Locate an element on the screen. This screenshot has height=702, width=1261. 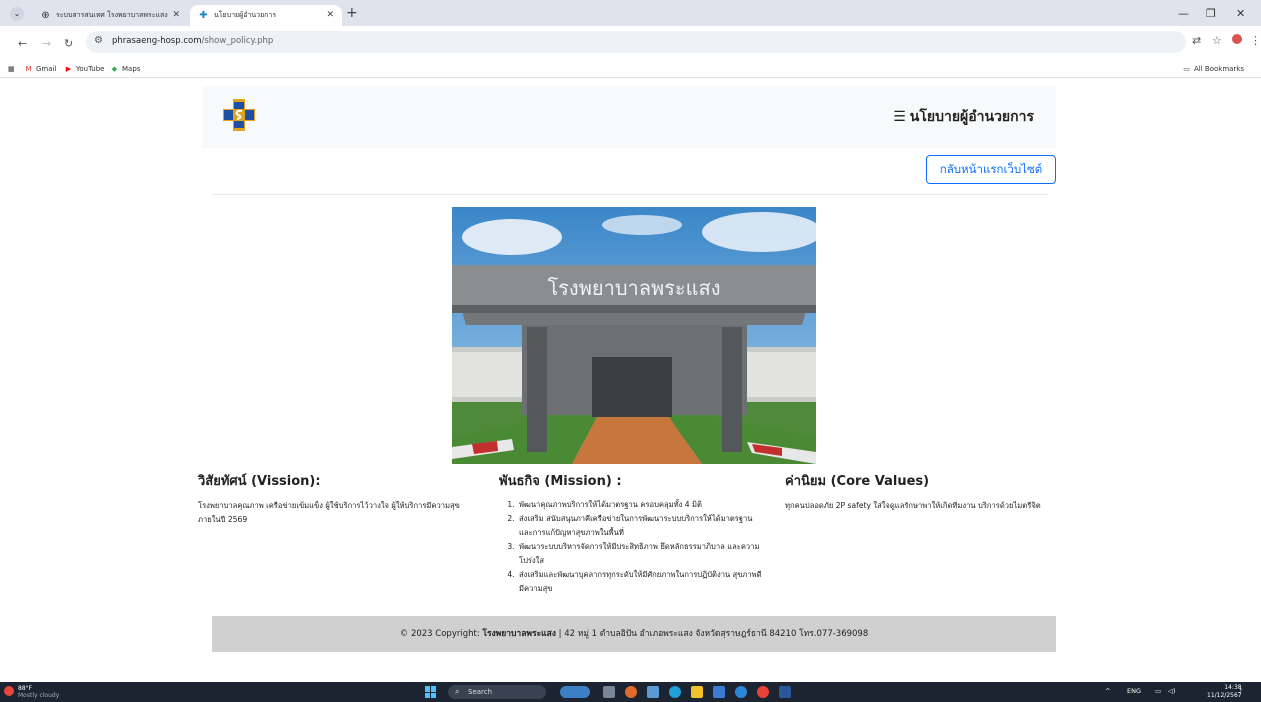
hospital-entrance-photo: โรงพยาบาลพระแสง is located at coordinates (634, 335).